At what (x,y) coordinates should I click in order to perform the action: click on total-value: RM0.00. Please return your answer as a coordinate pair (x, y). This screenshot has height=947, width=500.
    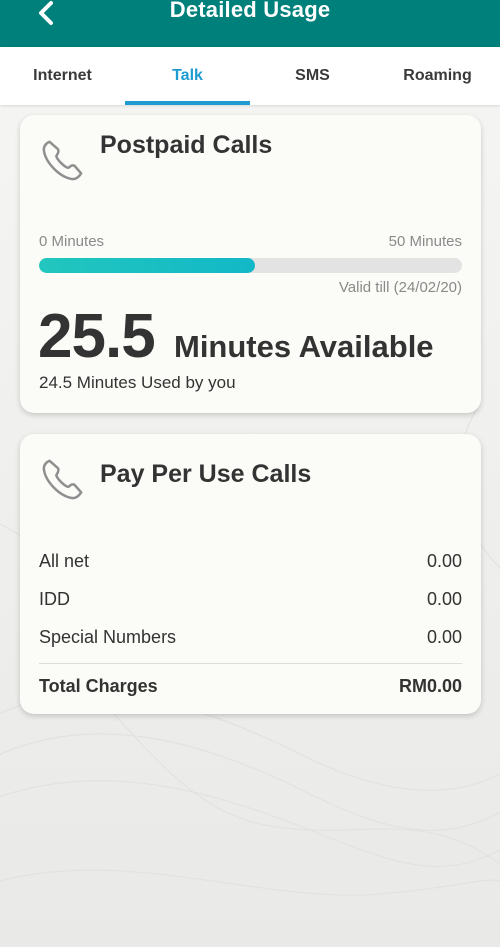
    Looking at the image, I should click on (430, 685).